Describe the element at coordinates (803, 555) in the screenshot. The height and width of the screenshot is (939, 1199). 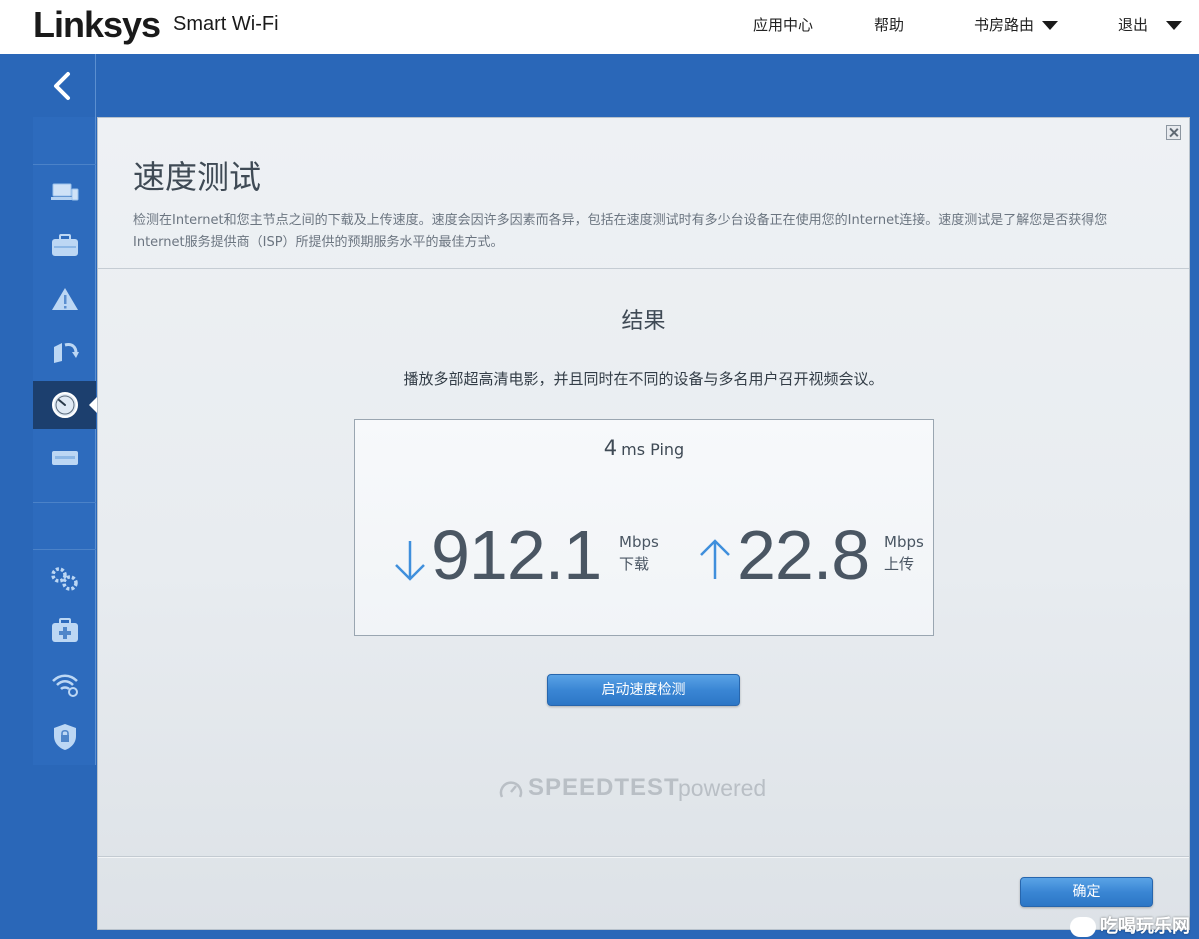
I see `upload-speed-value: 22.8` at that location.